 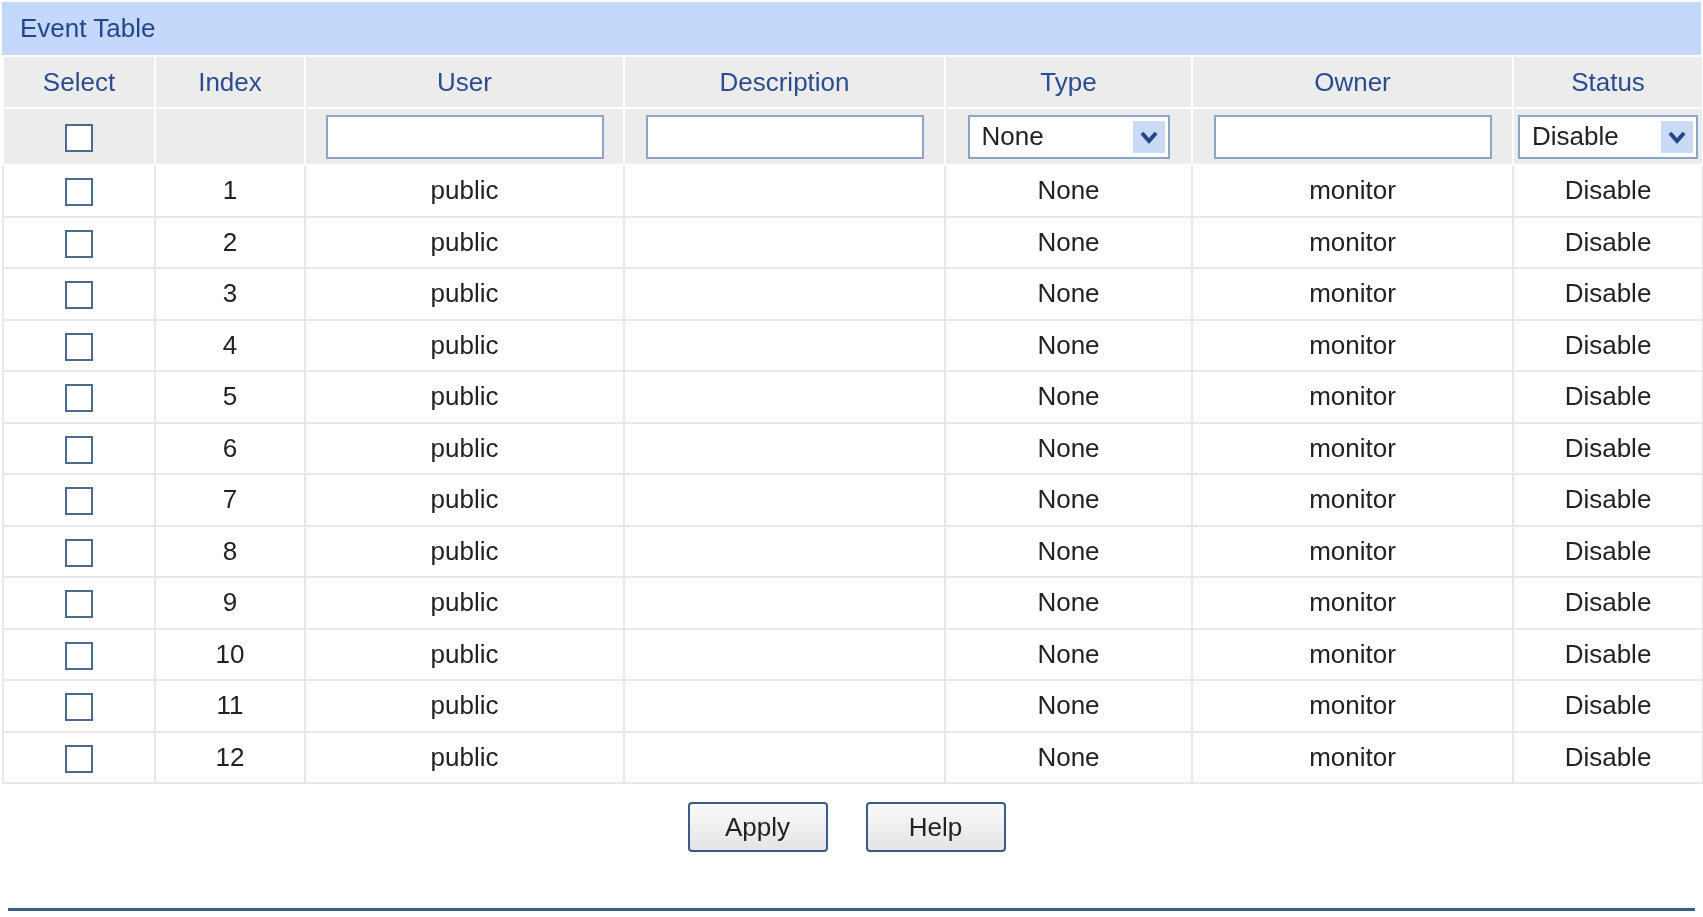 What do you see at coordinates (230, 602) in the screenshot?
I see `table-cell: 9` at bounding box center [230, 602].